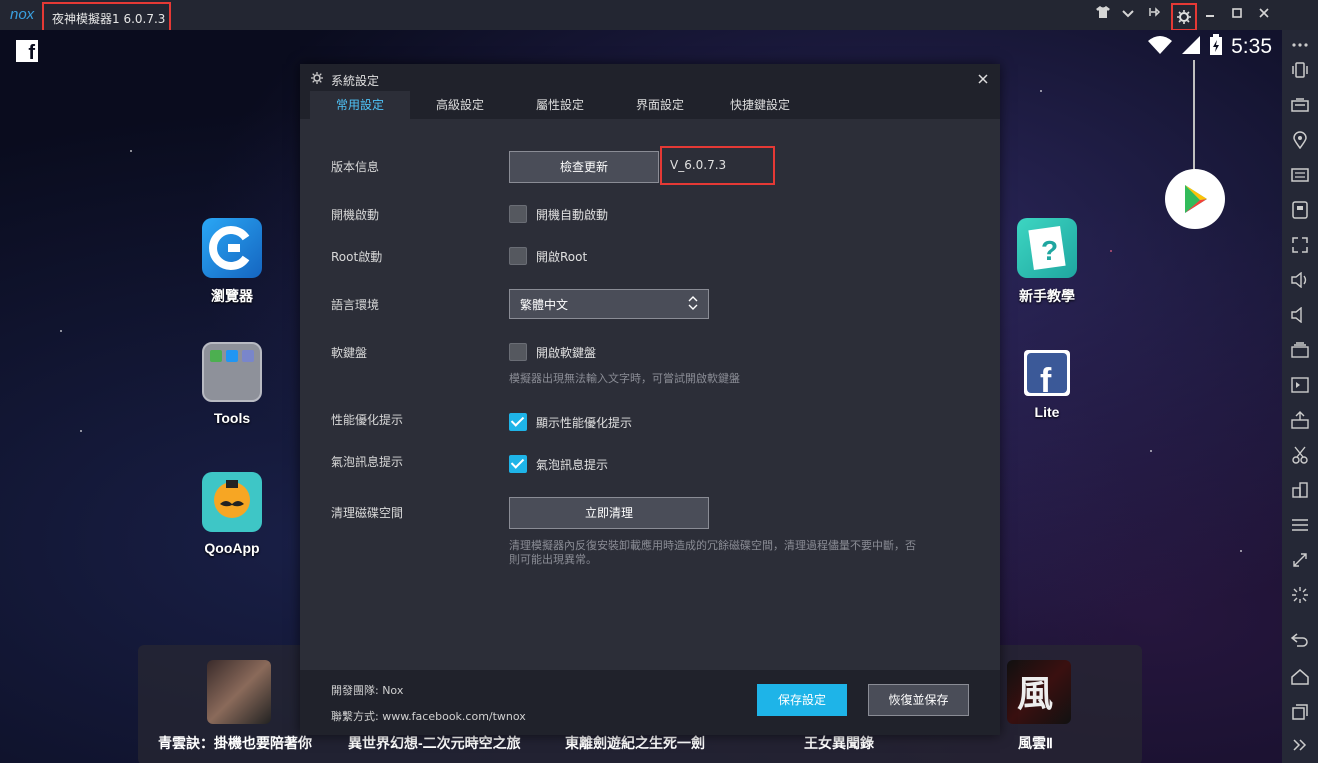 This screenshot has height=763, width=1318. I want to click on save-settings-button: 保存設定, so click(802, 700).